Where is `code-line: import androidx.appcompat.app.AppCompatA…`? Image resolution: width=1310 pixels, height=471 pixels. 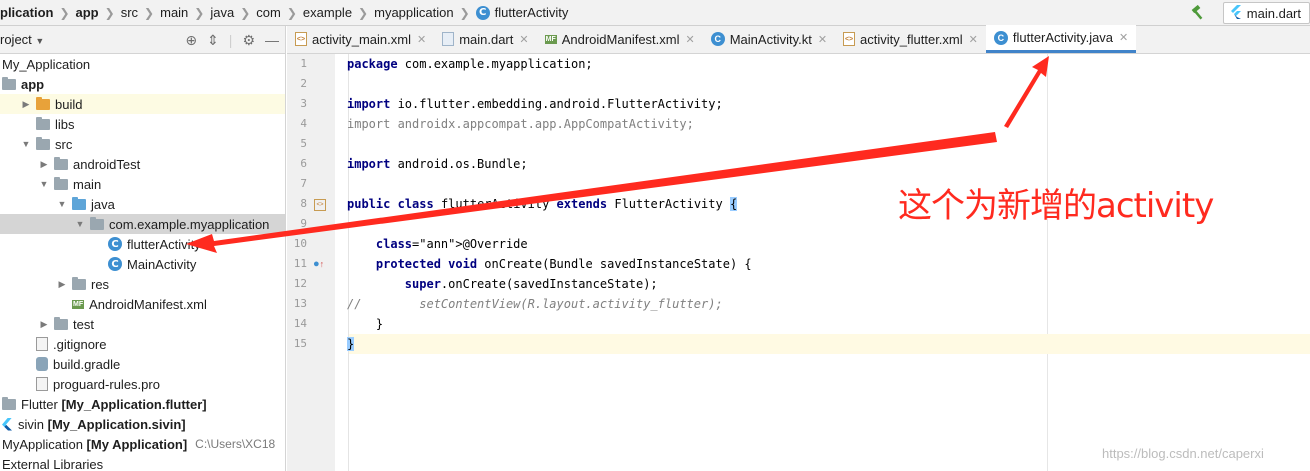 code-line: import androidx.appcompat.app.AppCompatA… is located at coordinates (520, 124).